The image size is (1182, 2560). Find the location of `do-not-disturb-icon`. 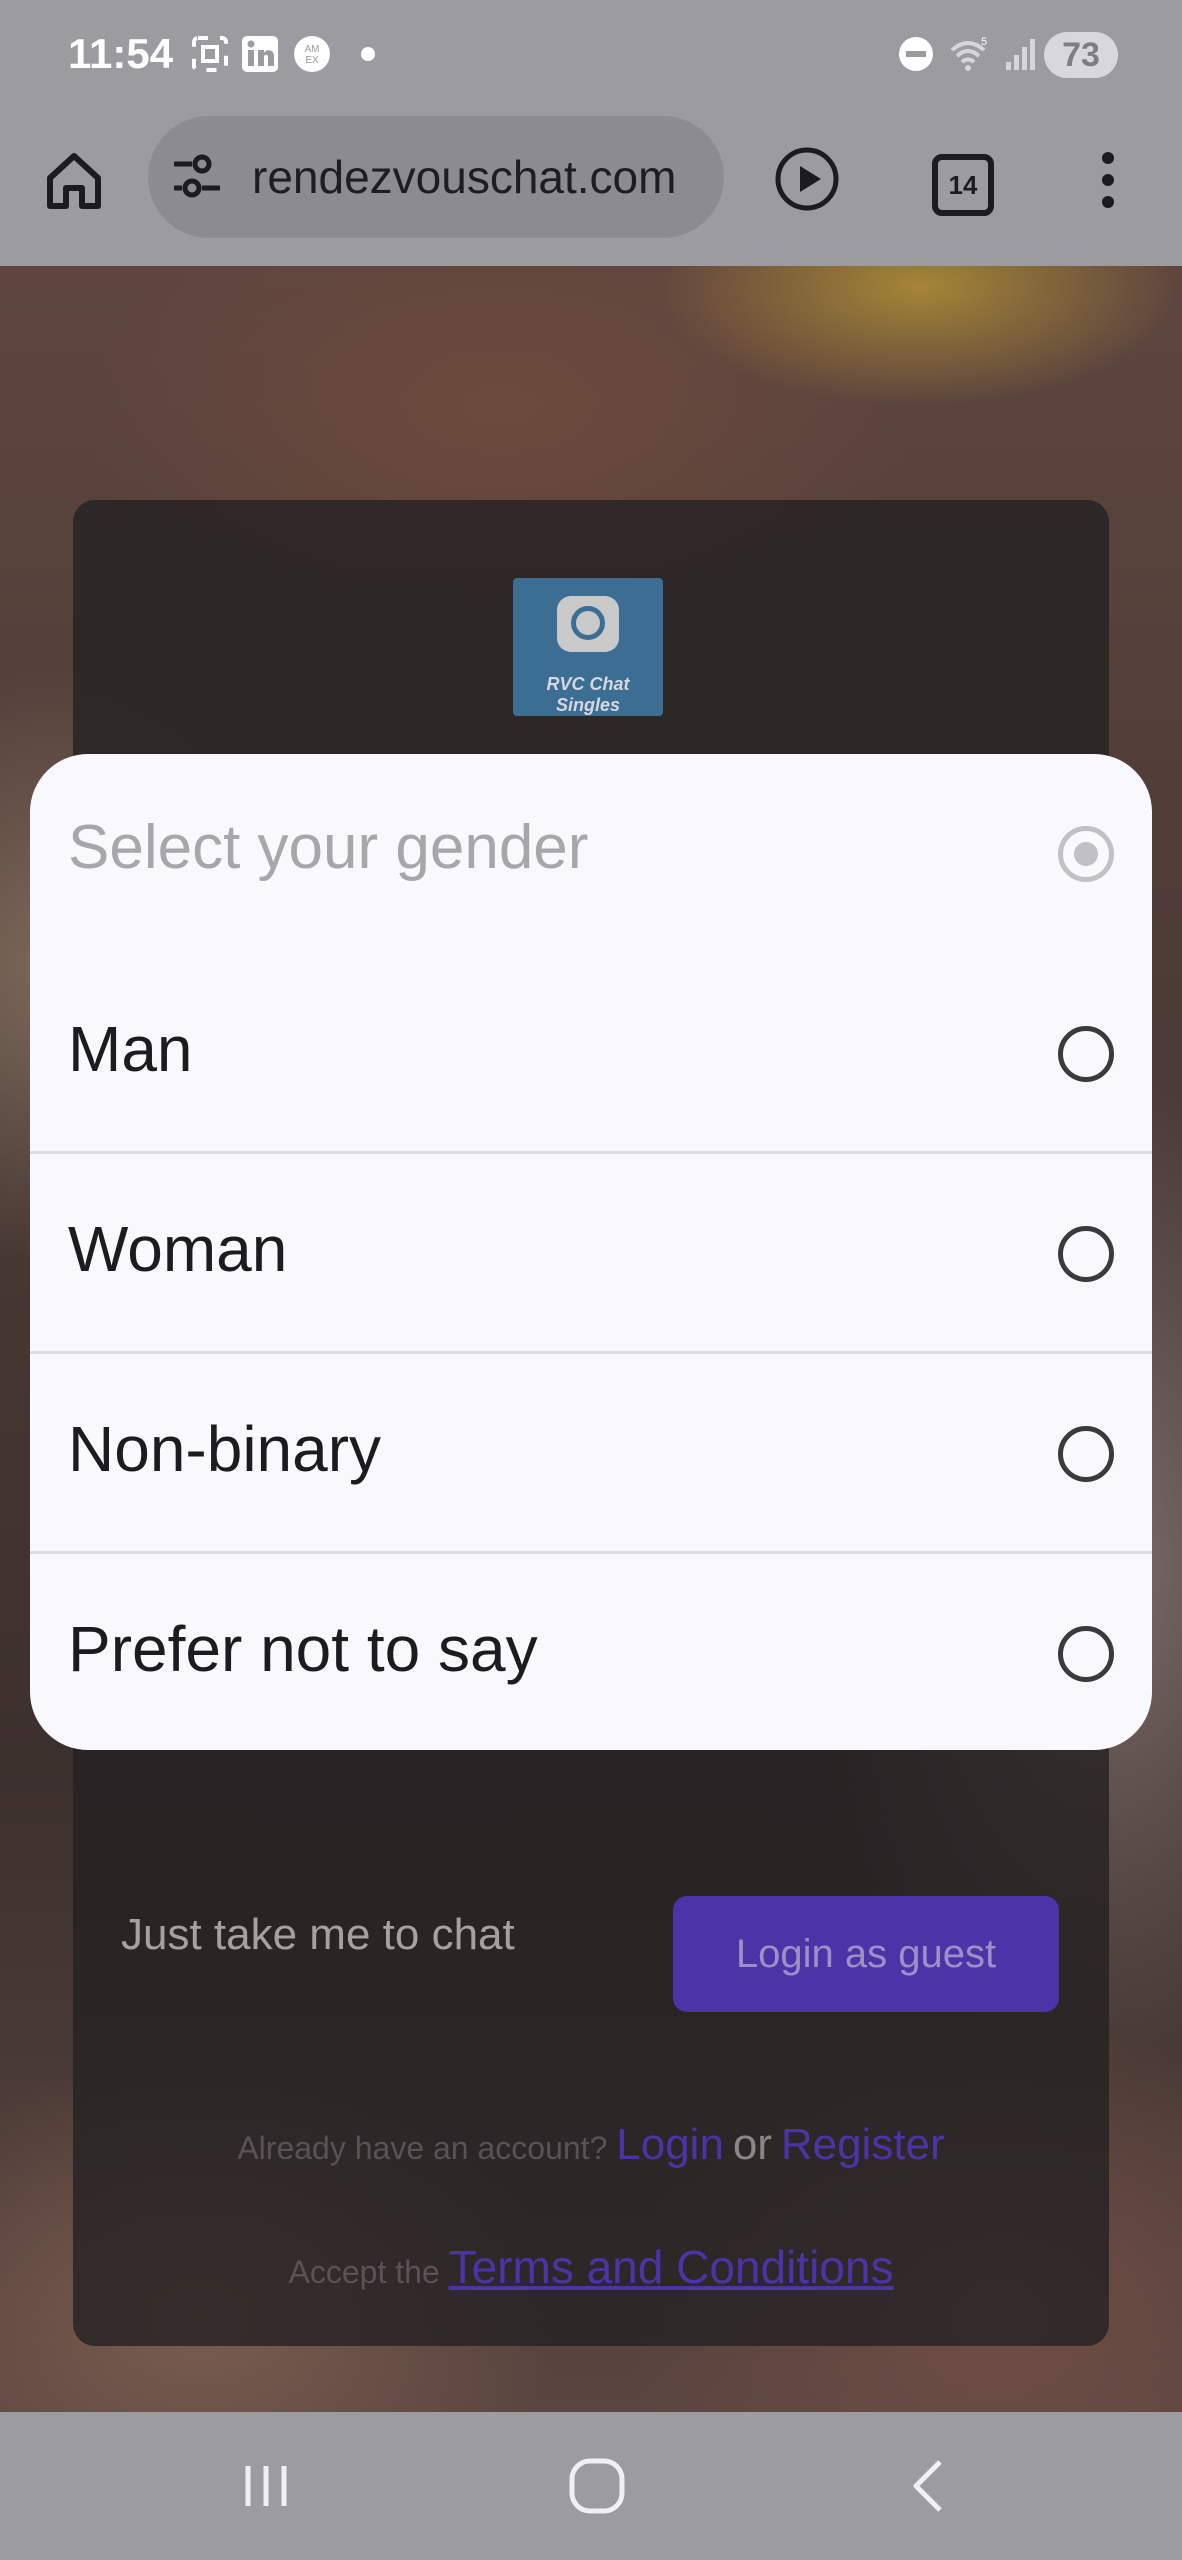

do-not-disturb-icon is located at coordinates (916, 54).